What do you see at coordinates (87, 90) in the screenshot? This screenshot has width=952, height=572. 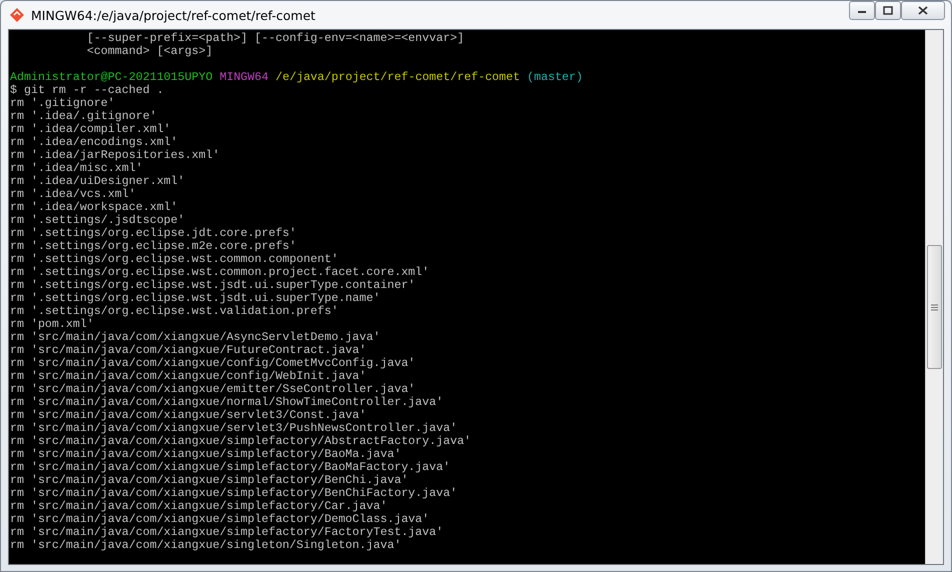 I see `terminal-line: $ git rm -r --cached .` at bounding box center [87, 90].